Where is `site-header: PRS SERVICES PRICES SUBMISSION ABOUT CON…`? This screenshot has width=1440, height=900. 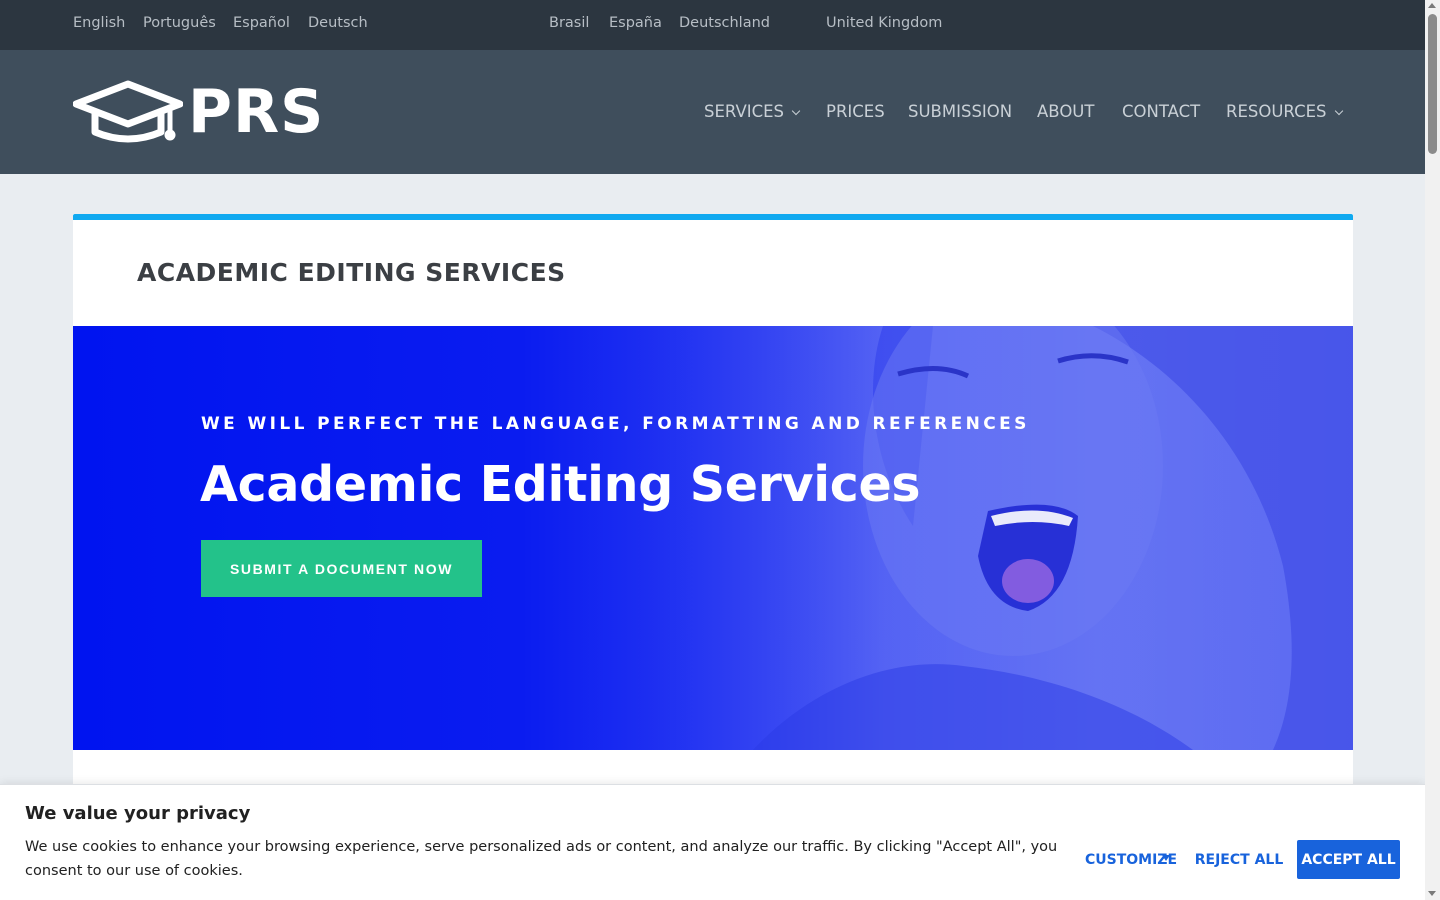
site-header: PRS SERVICES PRICES SUBMISSION ABOUT CON… is located at coordinates (712, 112).